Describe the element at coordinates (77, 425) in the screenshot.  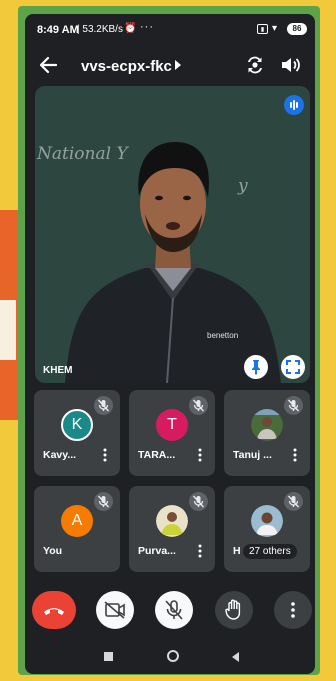
I see `avatar: K` at that location.